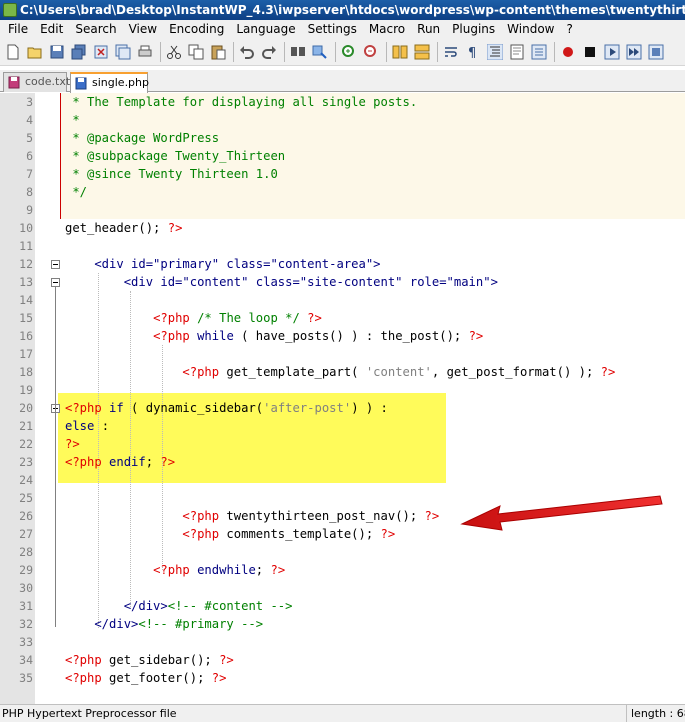 The image size is (685, 722). Describe the element at coordinates (311, 516) in the screenshot. I see `code-text: <?php twentythirteen_post_nav(); ?>` at that location.